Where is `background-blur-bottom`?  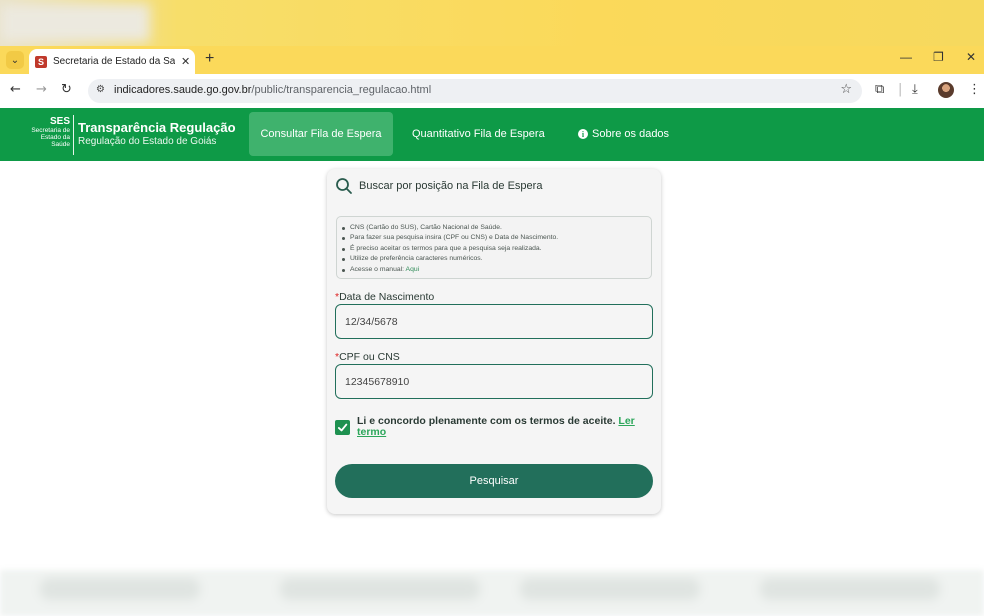
background-blur-bottom is located at coordinates (492, 593).